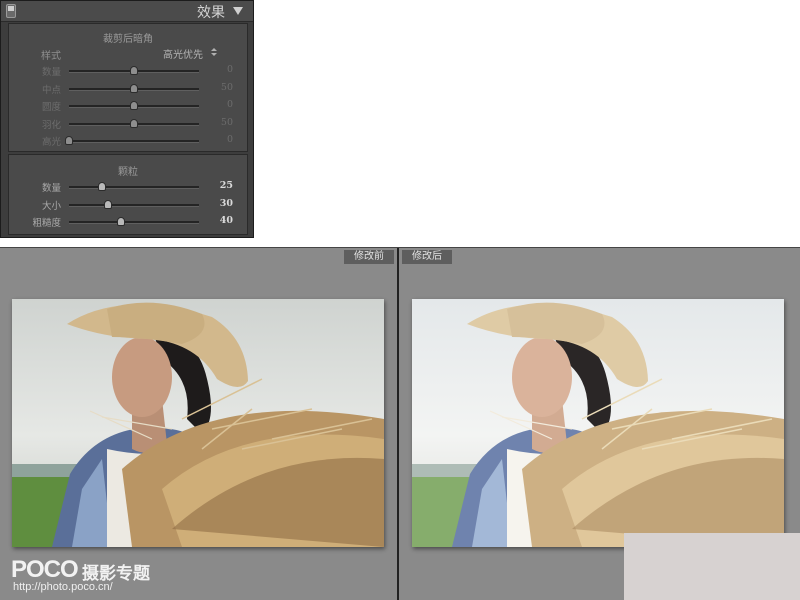  What do you see at coordinates (51, 90) in the screenshot?
I see `slider-label: 中点` at bounding box center [51, 90].